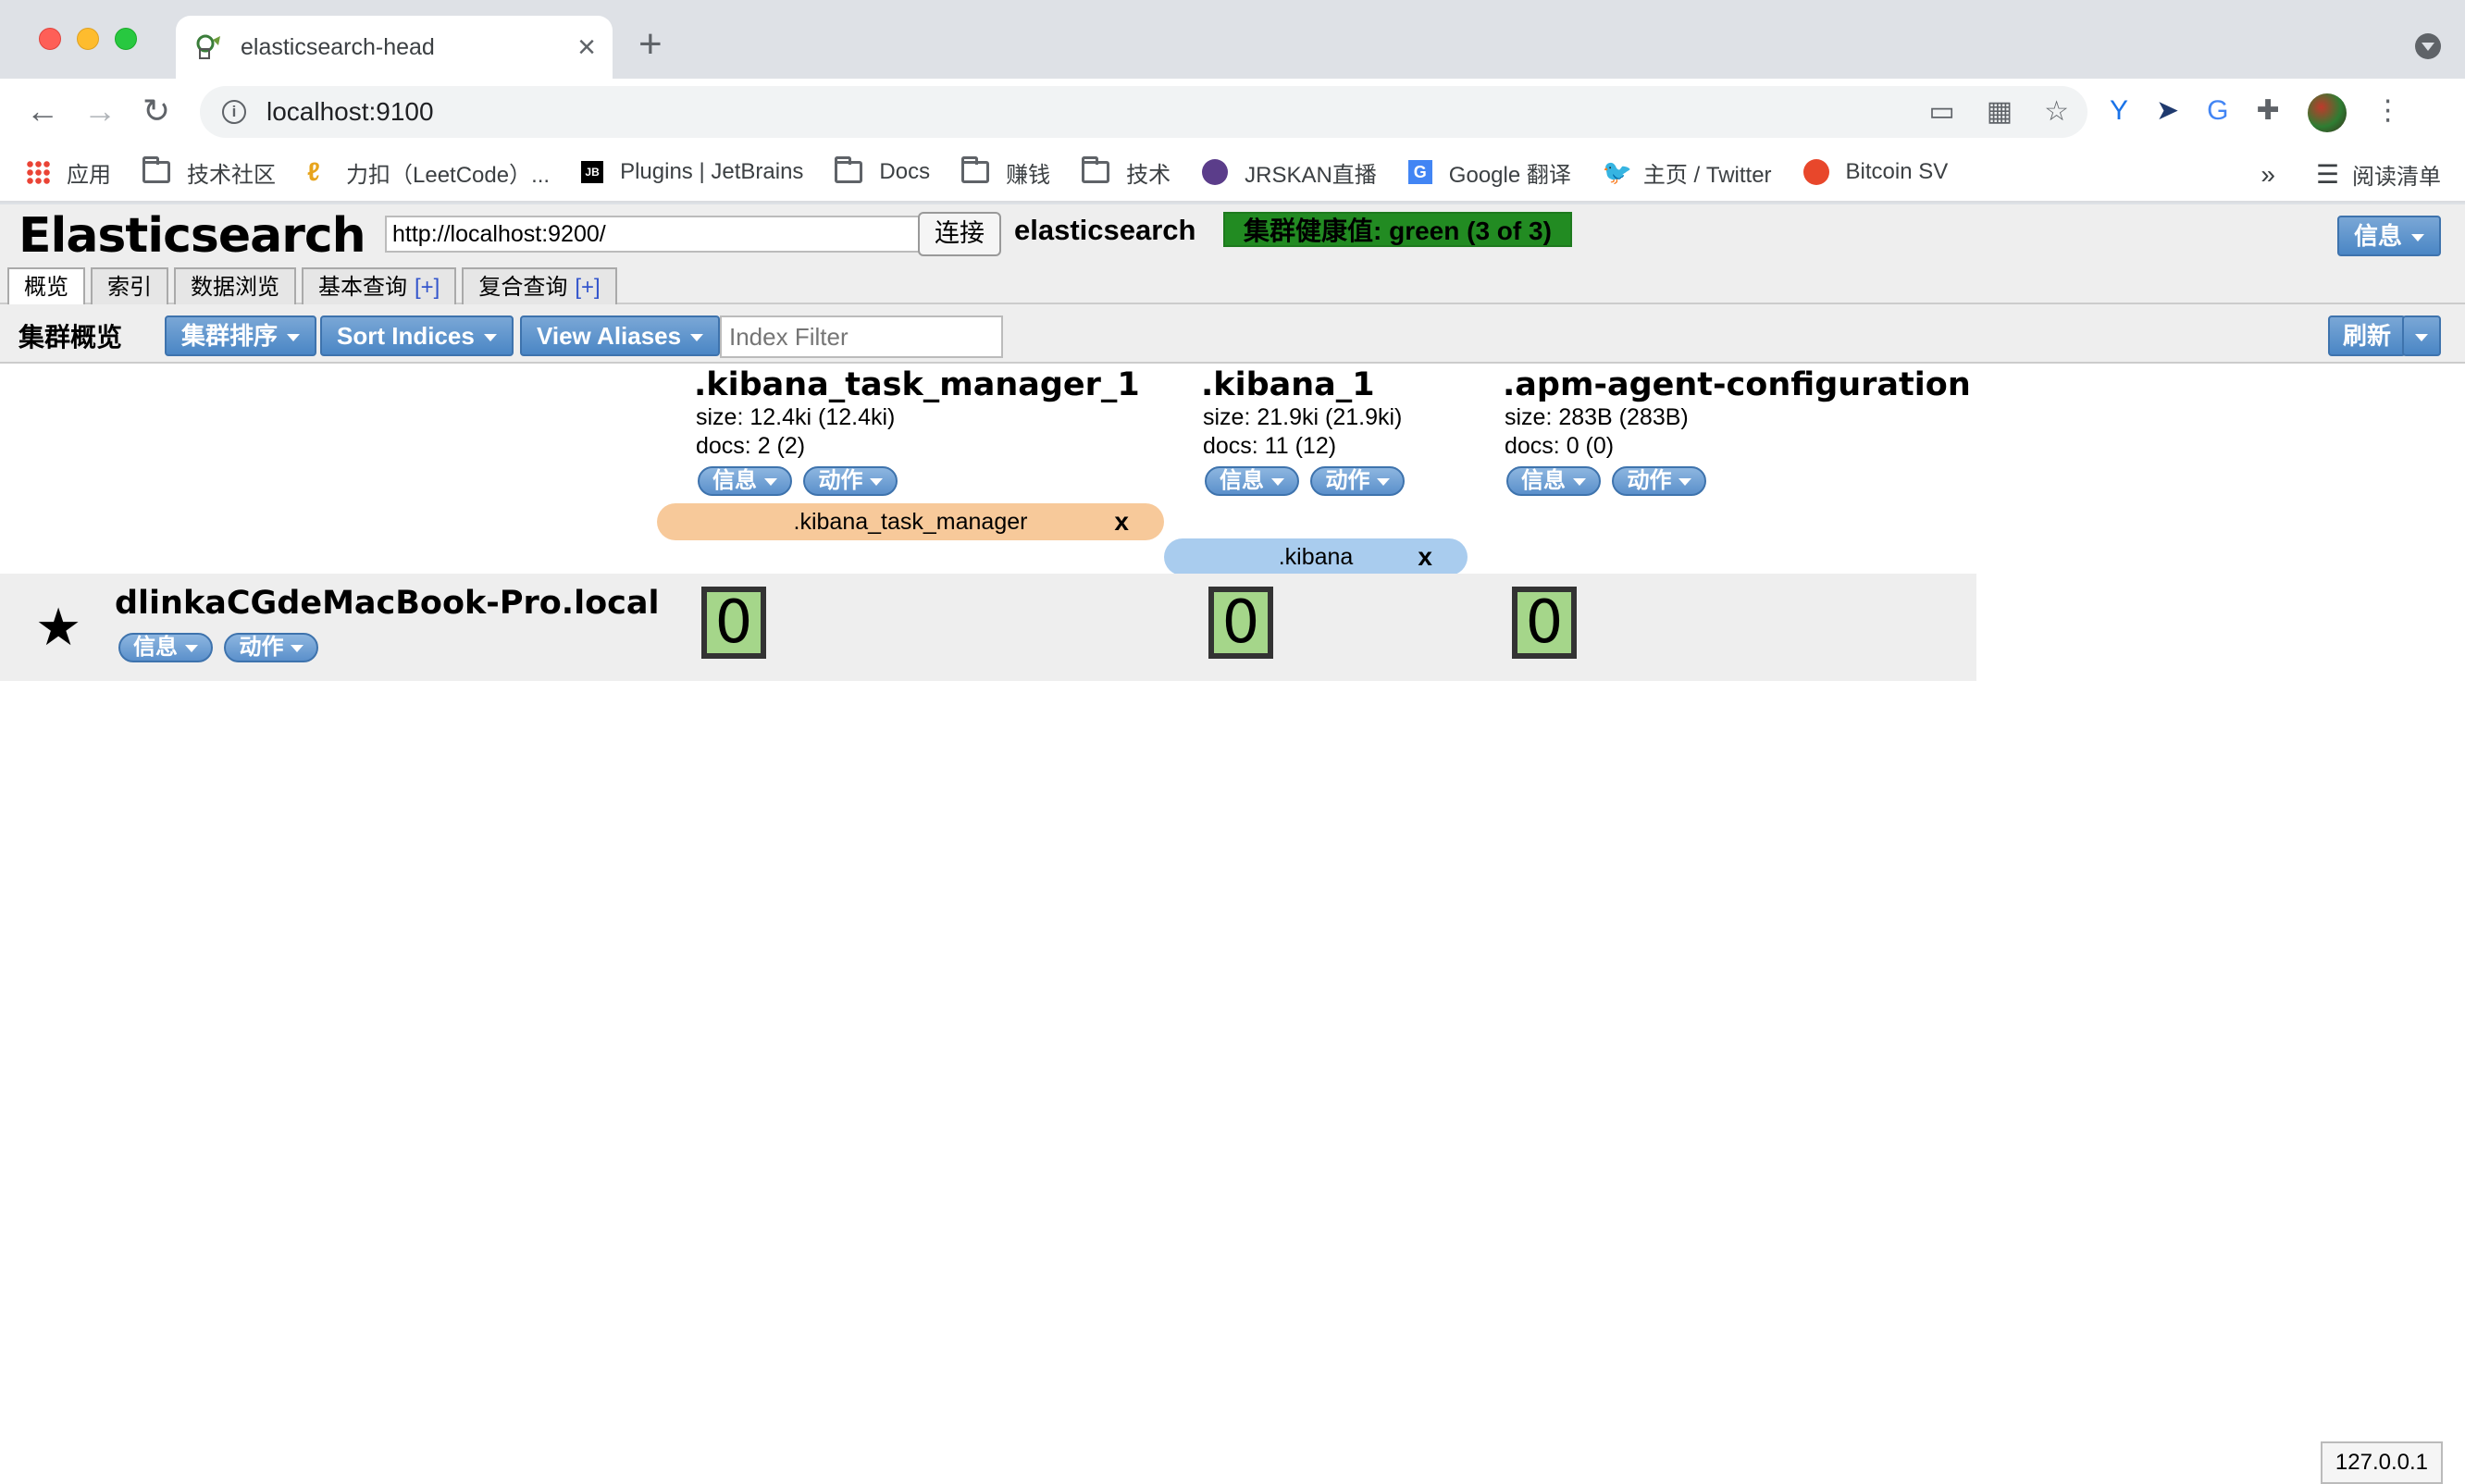 Image resolution: width=2465 pixels, height=1484 pixels. Describe the element at coordinates (1143, 112) in the screenshot. I see `address-bar: i localhost:9100 ▭ ▦ ☆` at that location.